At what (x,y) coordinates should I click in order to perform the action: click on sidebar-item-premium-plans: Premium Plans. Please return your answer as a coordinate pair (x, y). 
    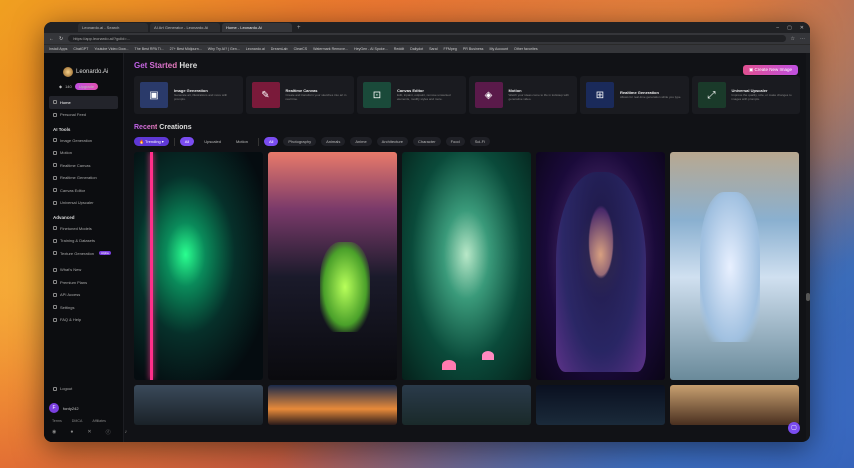
    Looking at the image, I should click on (83, 282).